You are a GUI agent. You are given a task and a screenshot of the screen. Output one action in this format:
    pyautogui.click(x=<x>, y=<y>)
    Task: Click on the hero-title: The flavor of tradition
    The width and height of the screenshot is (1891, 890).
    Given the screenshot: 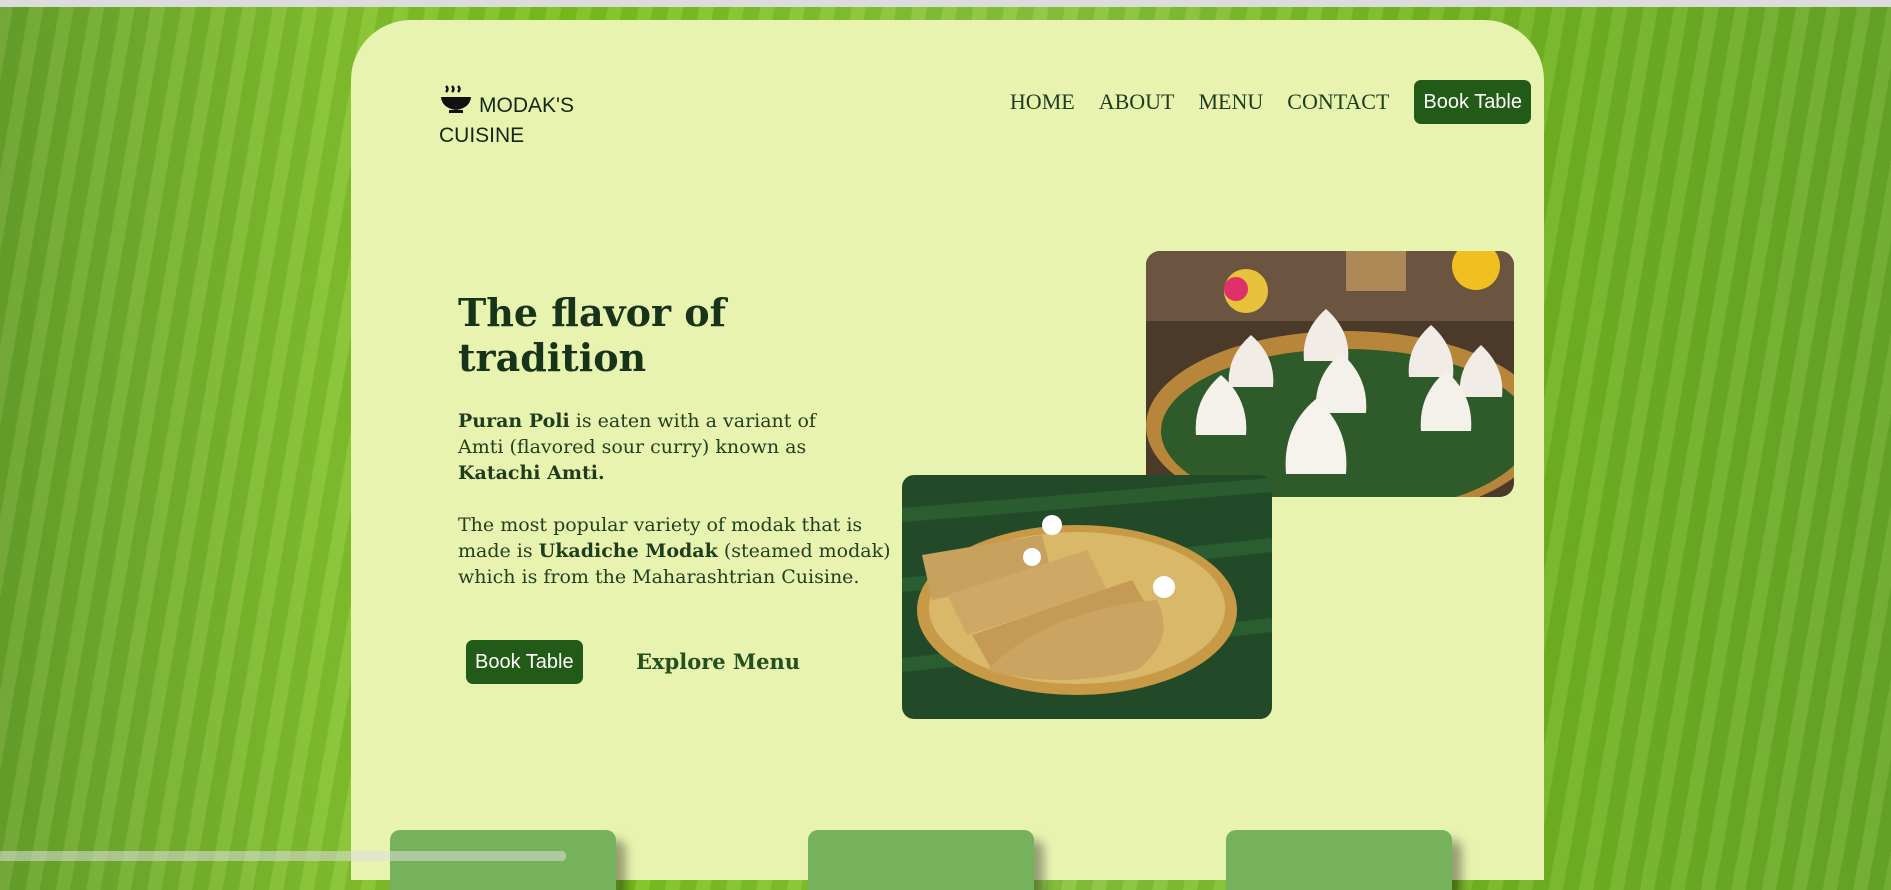 What is the action you would take?
    pyautogui.click(x=592, y=335)
    